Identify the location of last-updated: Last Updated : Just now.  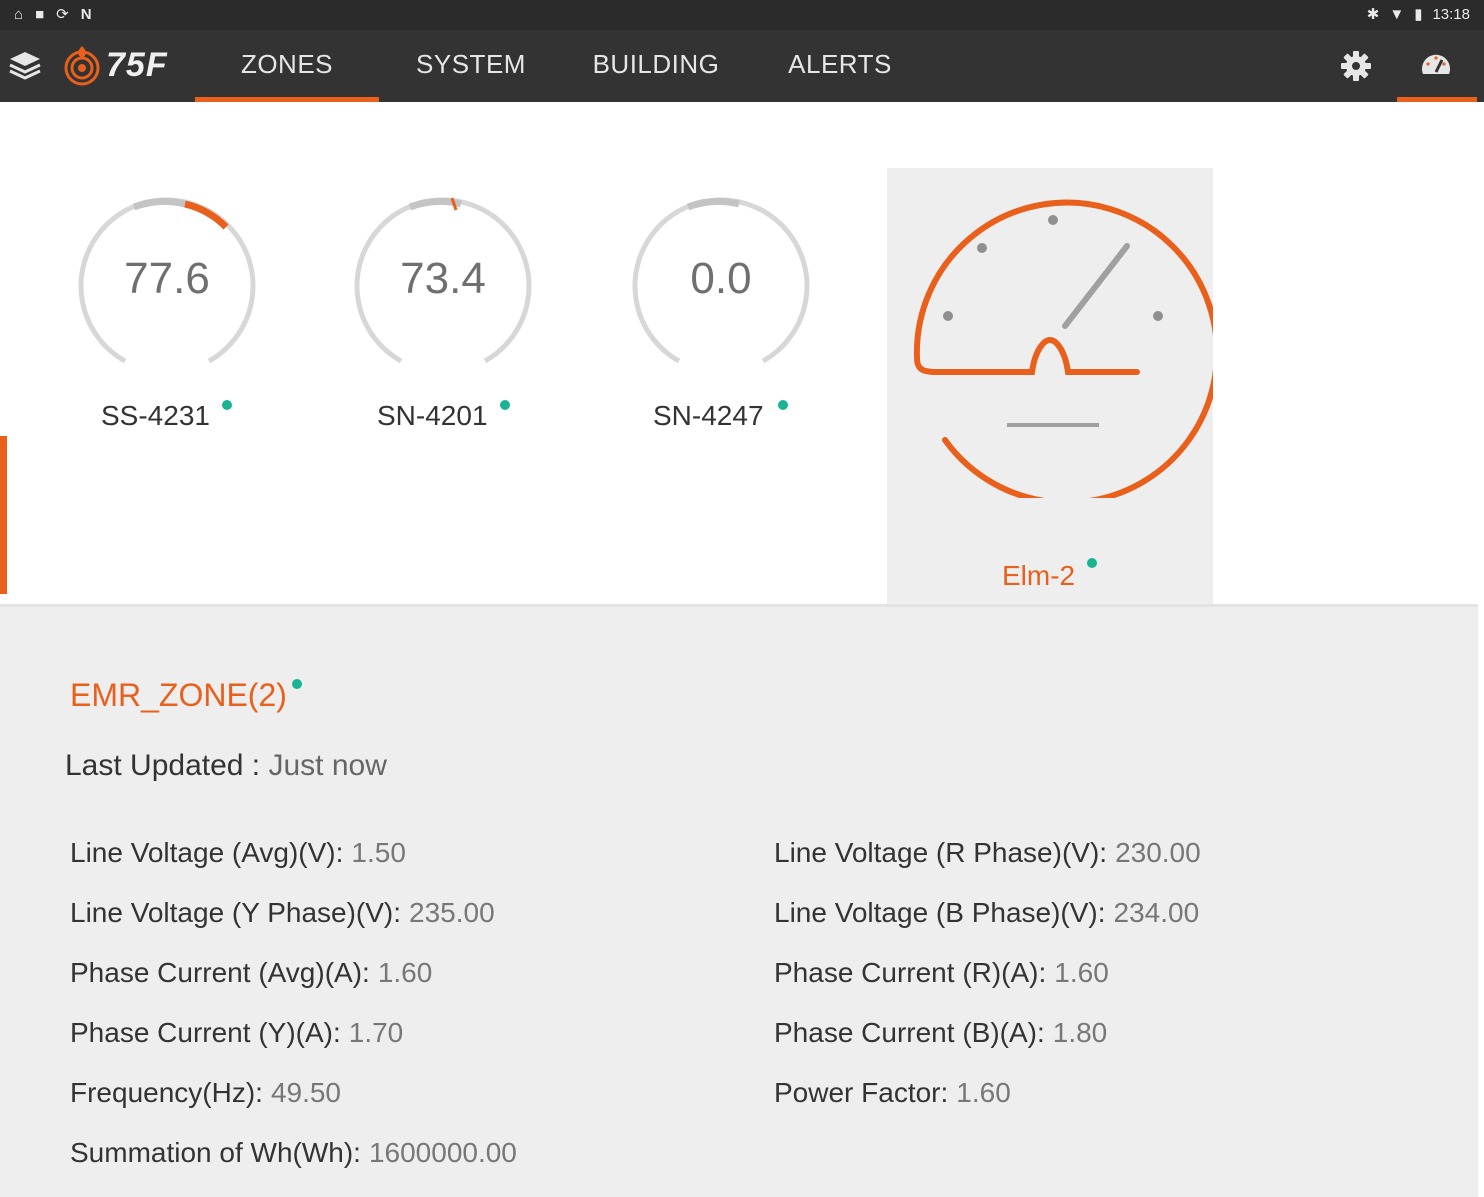
(226, 766).